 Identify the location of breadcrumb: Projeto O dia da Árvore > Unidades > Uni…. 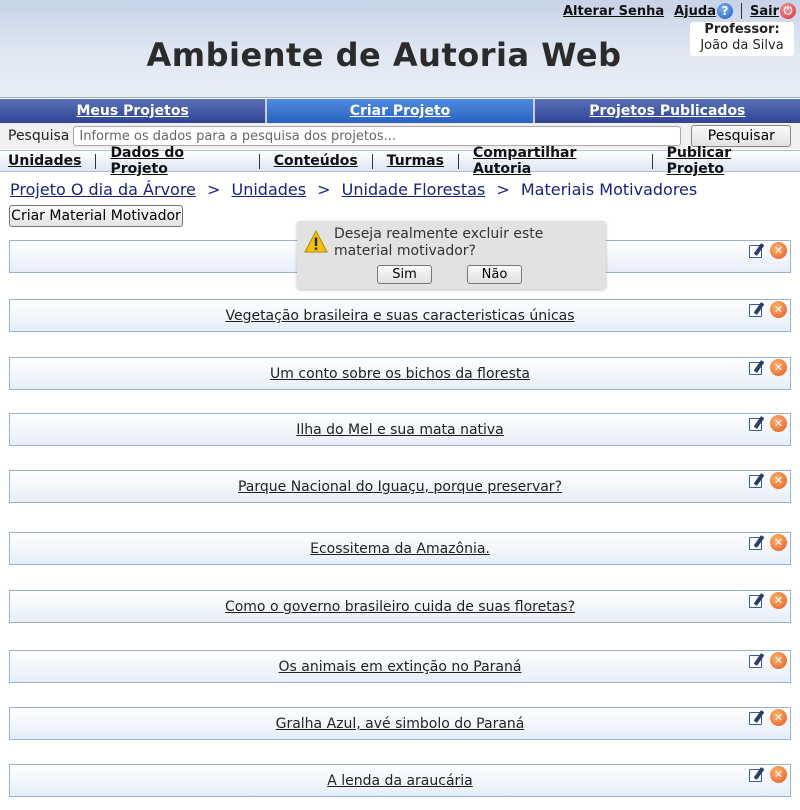
(353, 189).